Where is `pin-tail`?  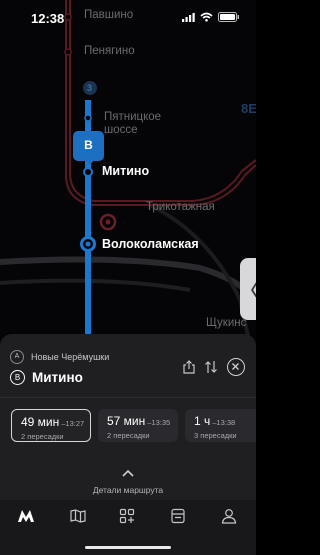 pin-tail is located at coordinates (90, 162).